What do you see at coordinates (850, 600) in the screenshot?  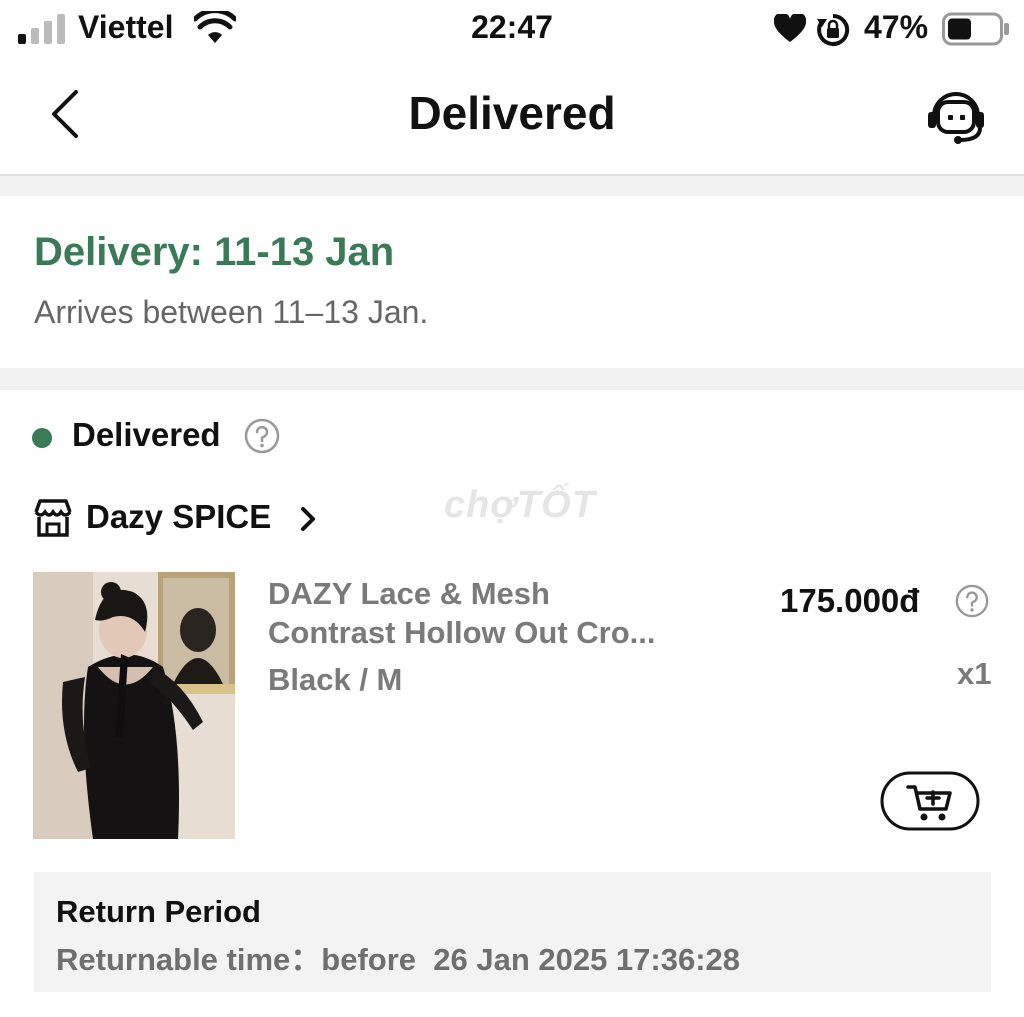 I see `product-price: 175.000đ` at bounding box center [850, 600].